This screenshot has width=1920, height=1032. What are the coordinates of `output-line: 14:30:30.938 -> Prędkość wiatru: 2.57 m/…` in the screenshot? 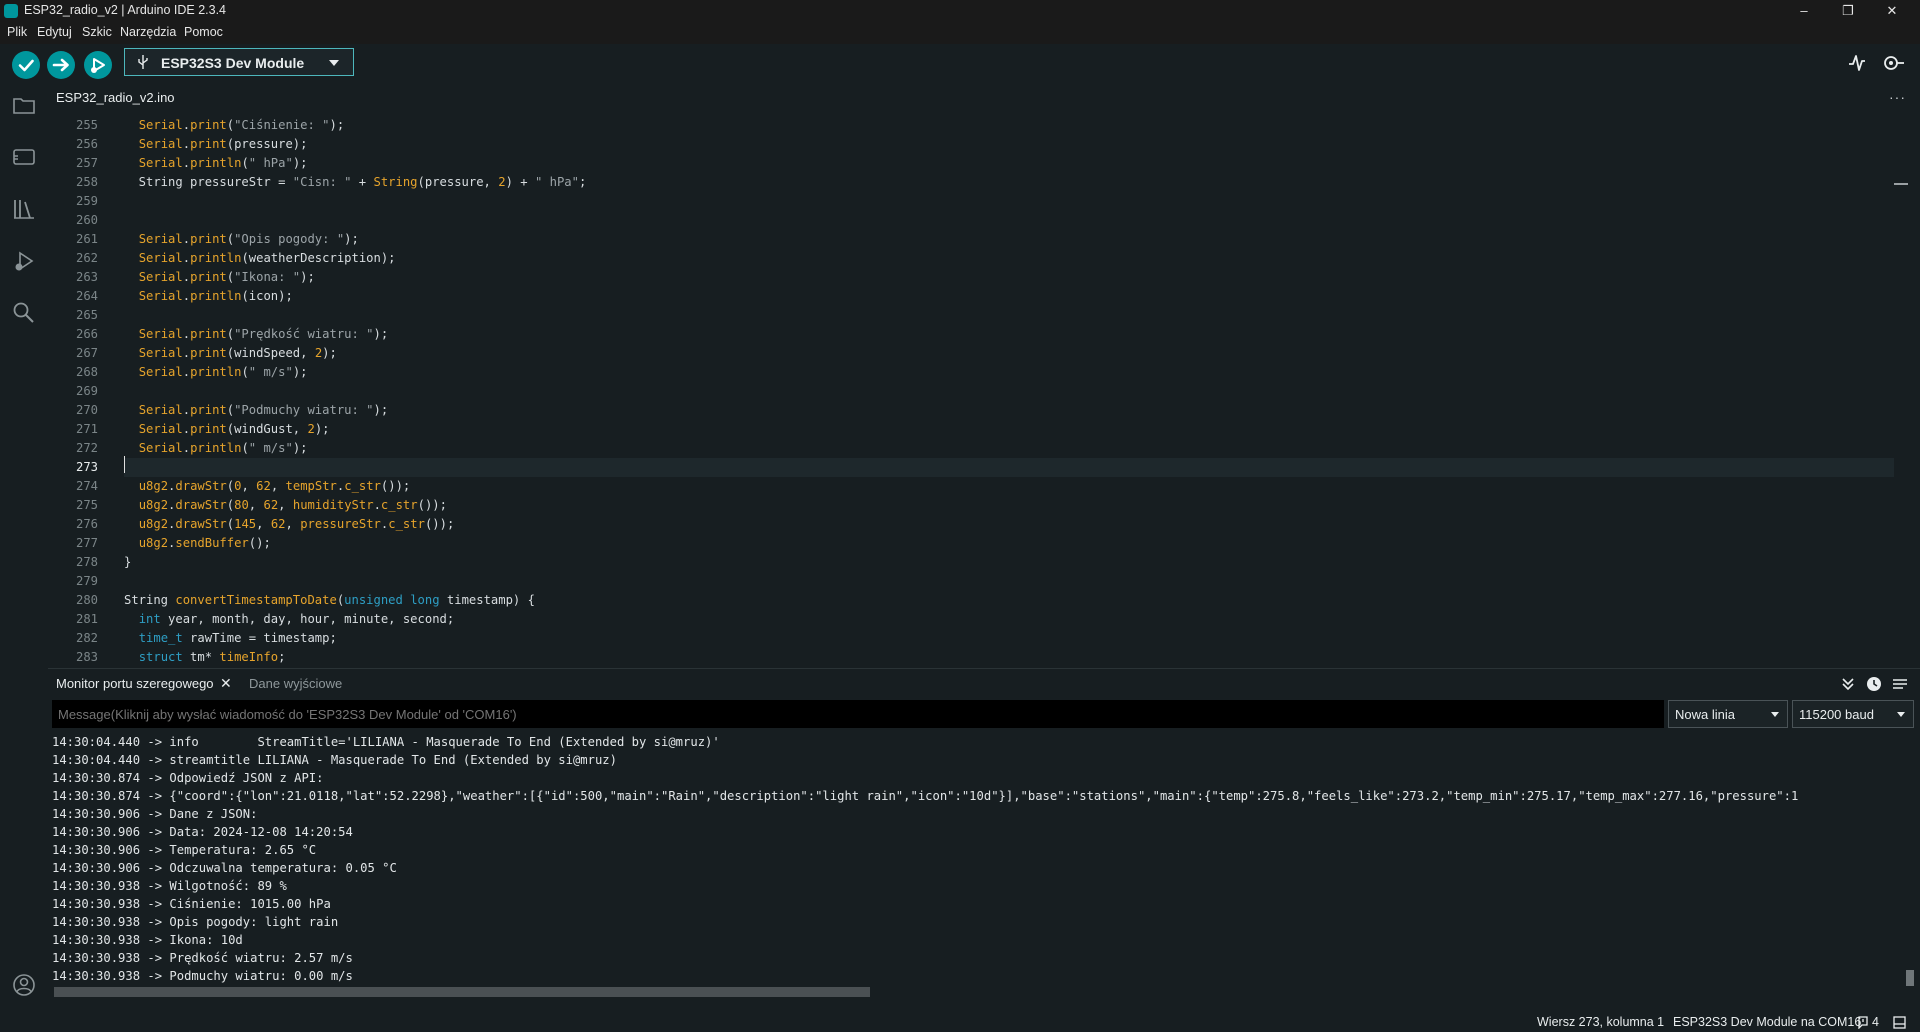 It's located at (202, 958).